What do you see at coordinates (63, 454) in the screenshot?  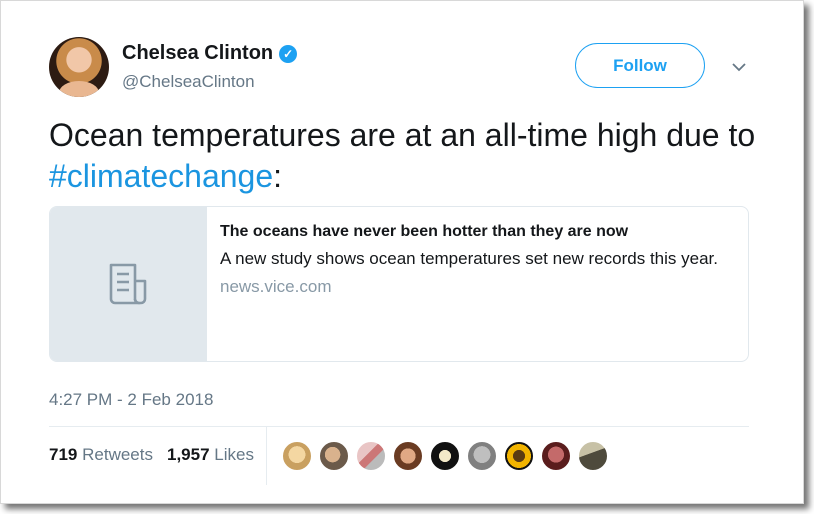 I see `retweets-count: 719` at bounding box center [63, 454].